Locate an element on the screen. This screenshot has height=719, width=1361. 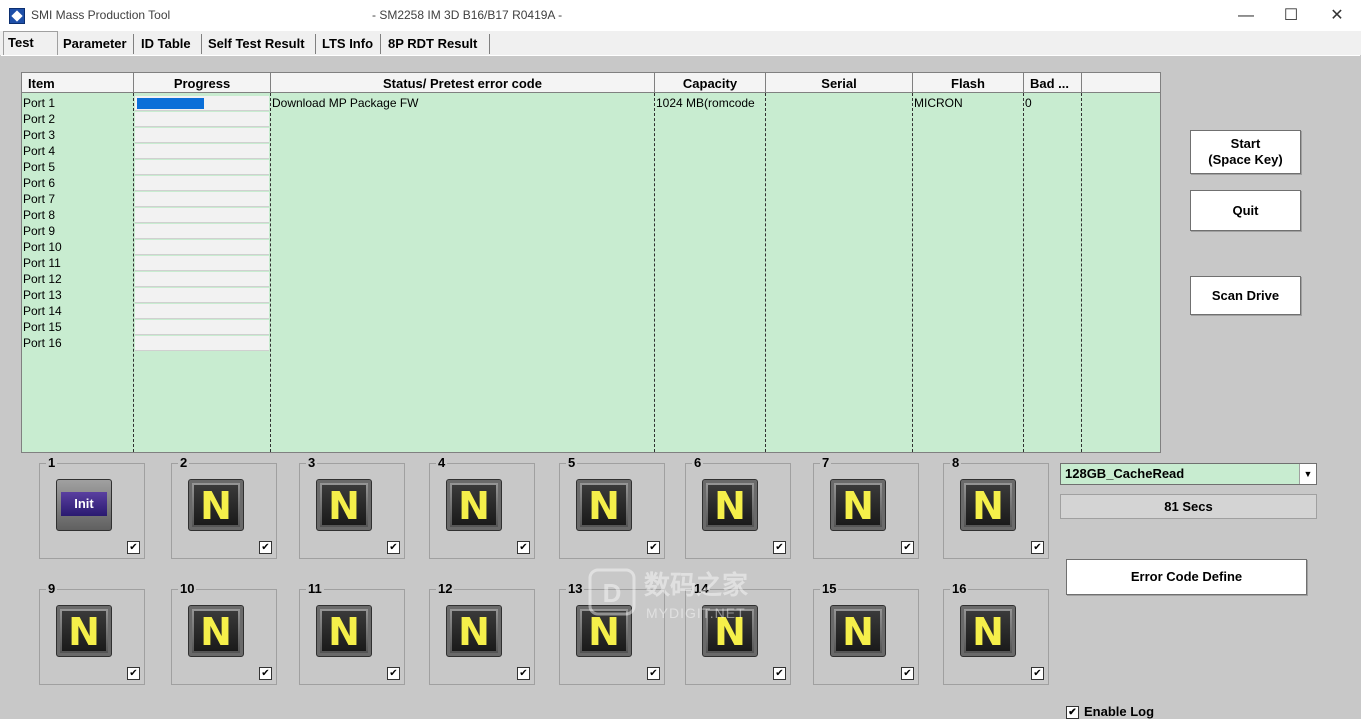
col-header-flash: Flash is located at coordinates (968, 83).